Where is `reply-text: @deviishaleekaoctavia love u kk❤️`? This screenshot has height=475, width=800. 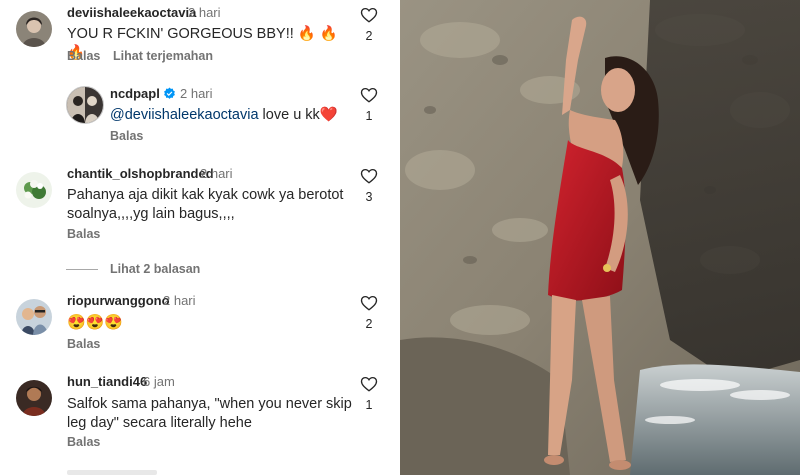 reply-text: @deviishaleekaoctavia love u kk❤️ is located at coordinates (230, 115).